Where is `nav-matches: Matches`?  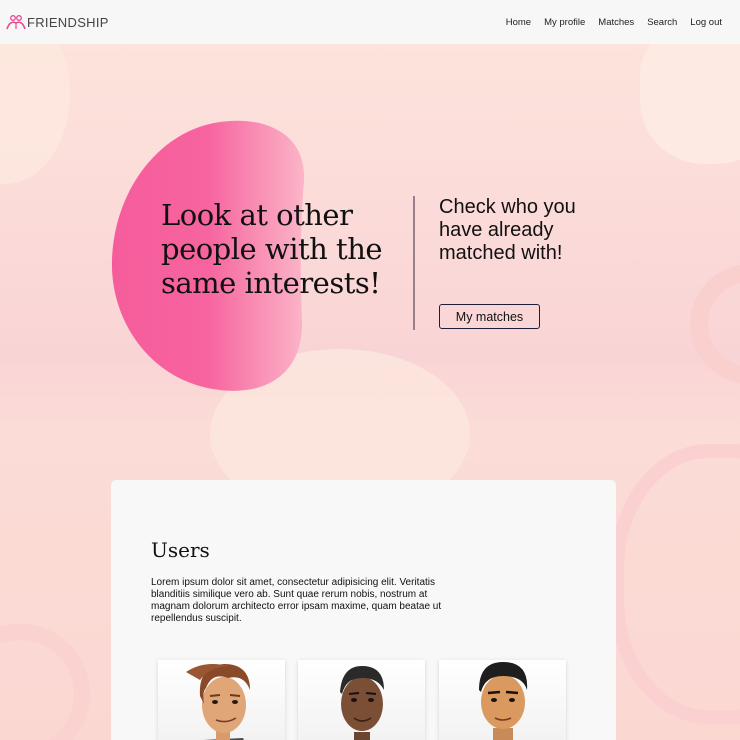
nav-matches: Matches is located at coordinates (616, 22).